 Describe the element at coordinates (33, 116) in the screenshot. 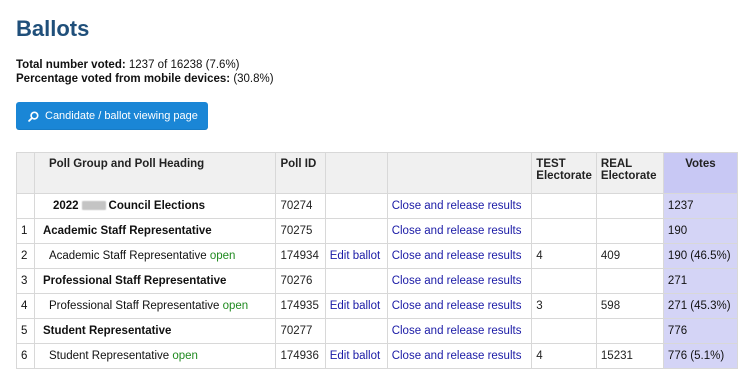

I see `search-icon` at that location.